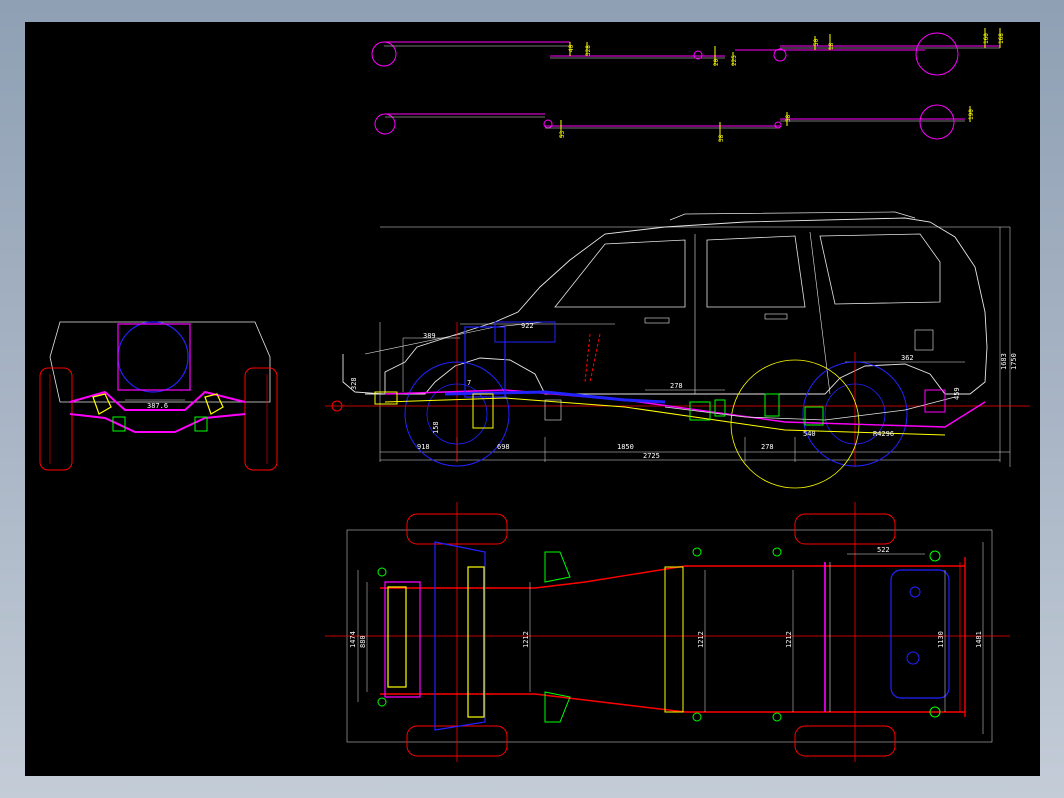  I want to click on dim-label: 225, so click(734, 60).